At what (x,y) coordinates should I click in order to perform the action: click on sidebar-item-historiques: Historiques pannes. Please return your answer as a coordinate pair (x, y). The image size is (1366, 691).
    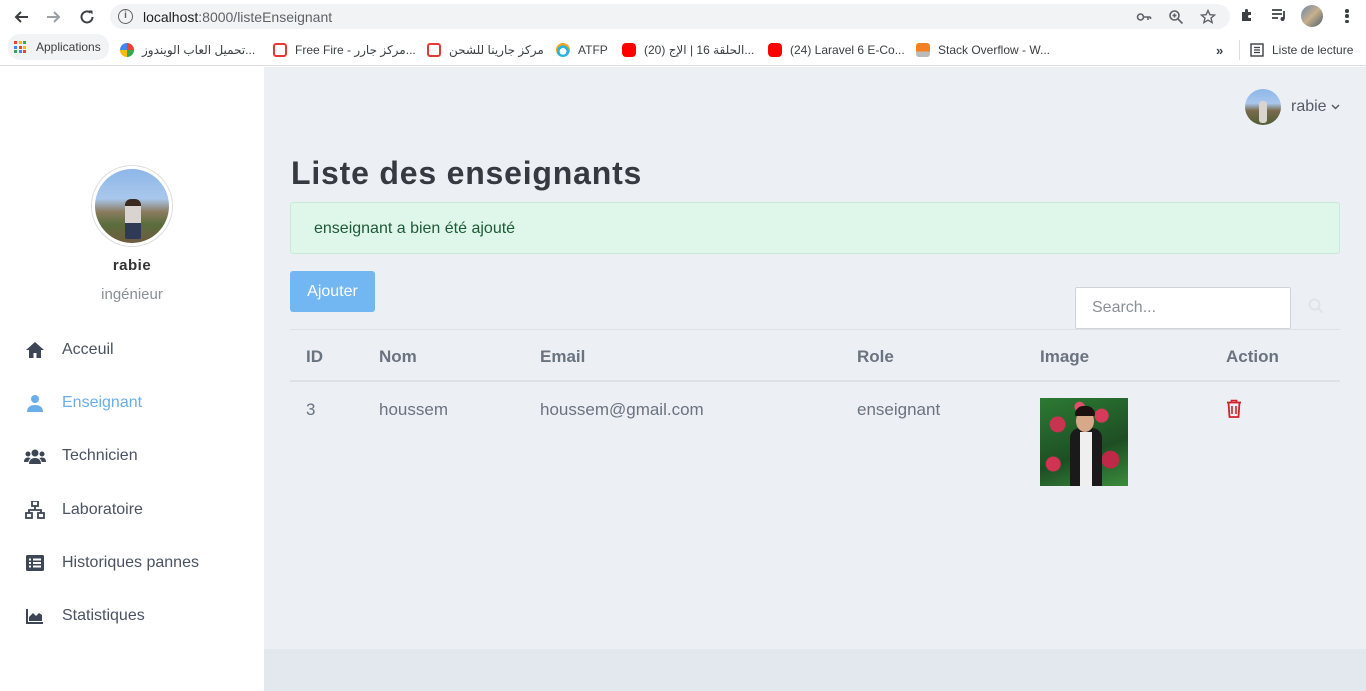
    Looking at the image, I should click on (111, 563).